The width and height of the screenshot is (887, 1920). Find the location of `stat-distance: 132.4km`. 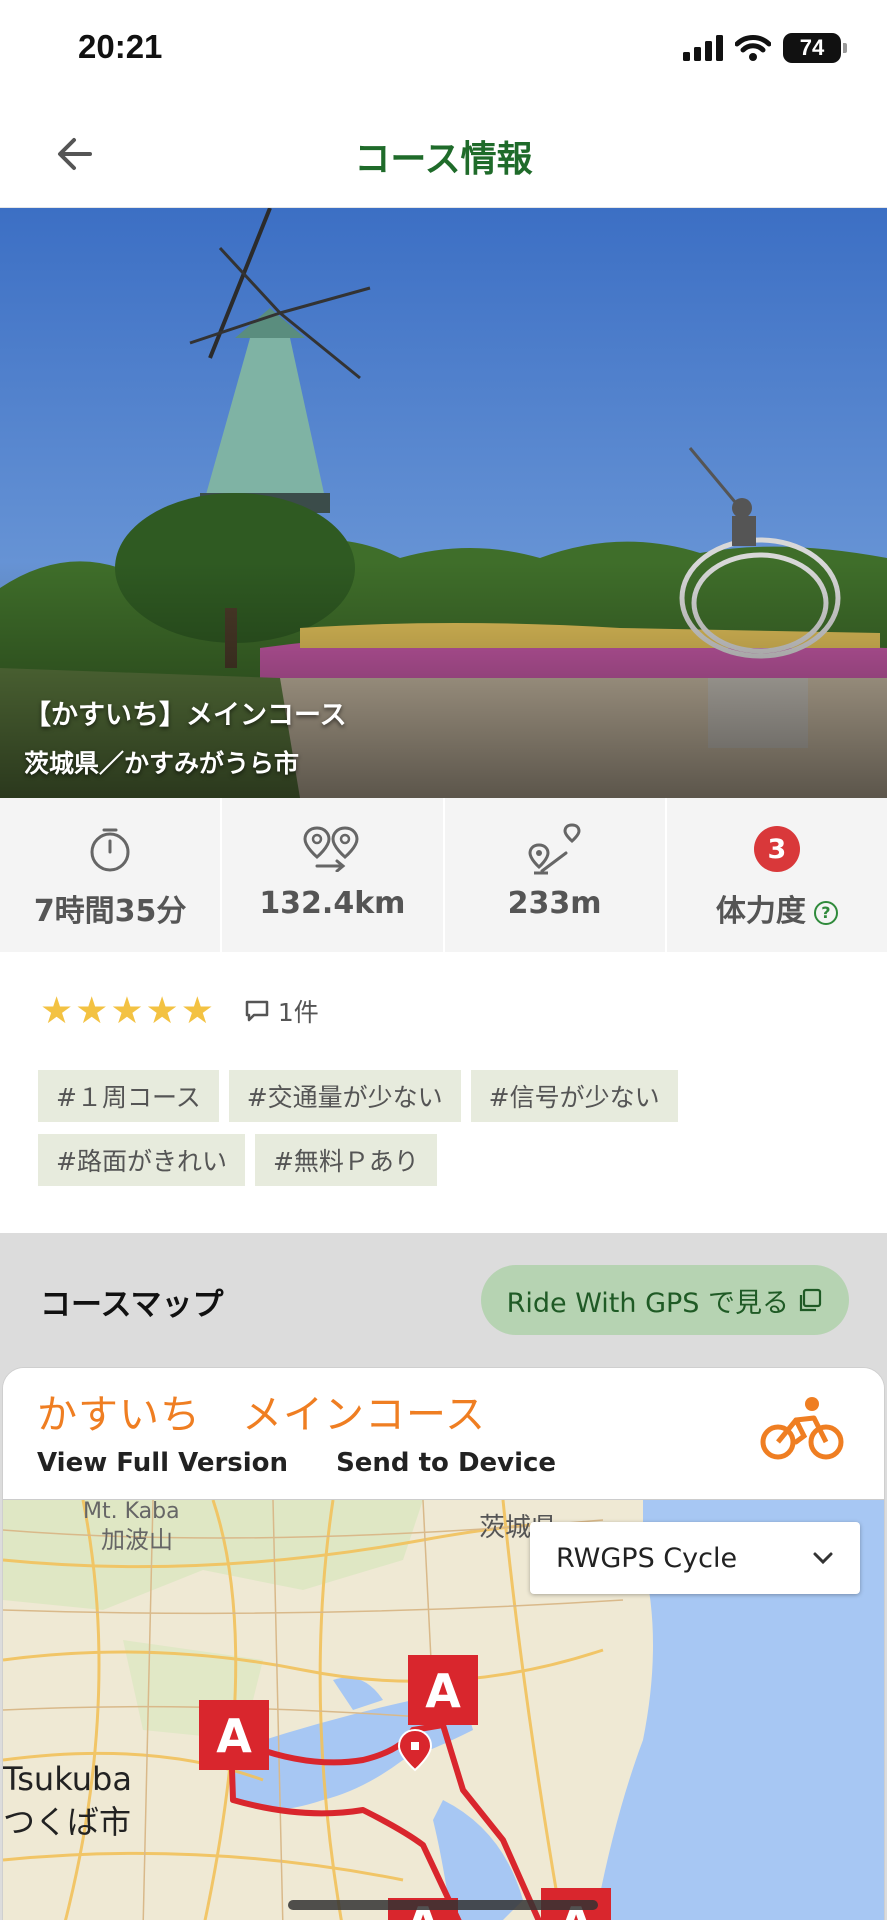

stat-distance: 132.4km is located at coordinates (333, 875).